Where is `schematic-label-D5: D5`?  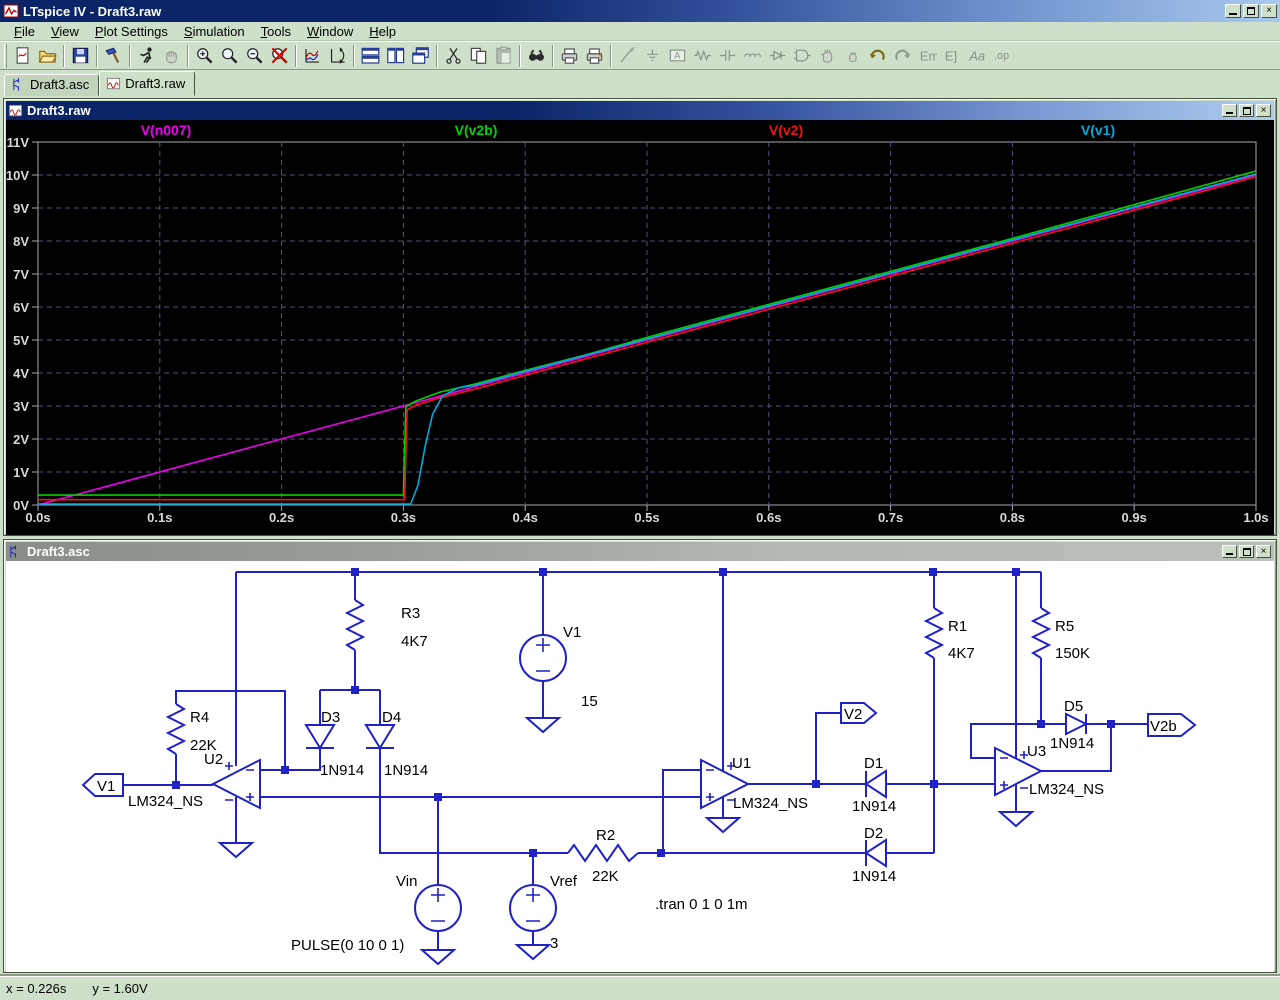 schematic-label-D5: D5 is located at coordinates (1073, 706).